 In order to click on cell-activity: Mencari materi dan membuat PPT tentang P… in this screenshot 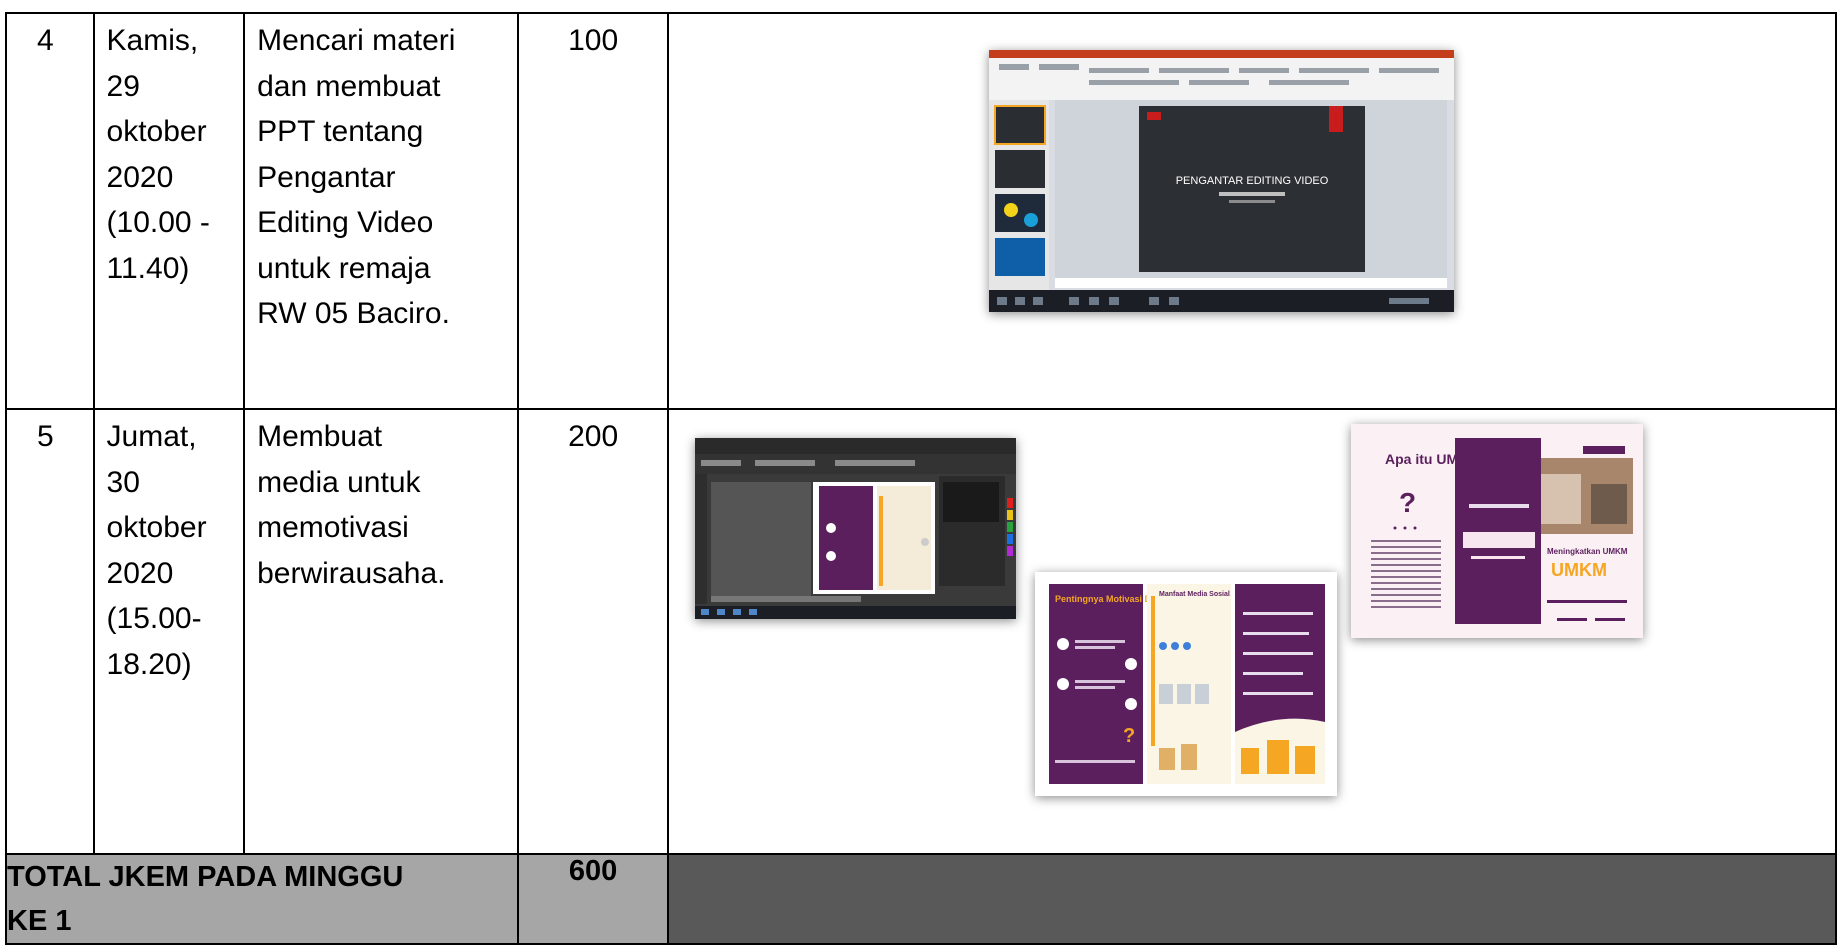, I will do `click(381, 211)`.